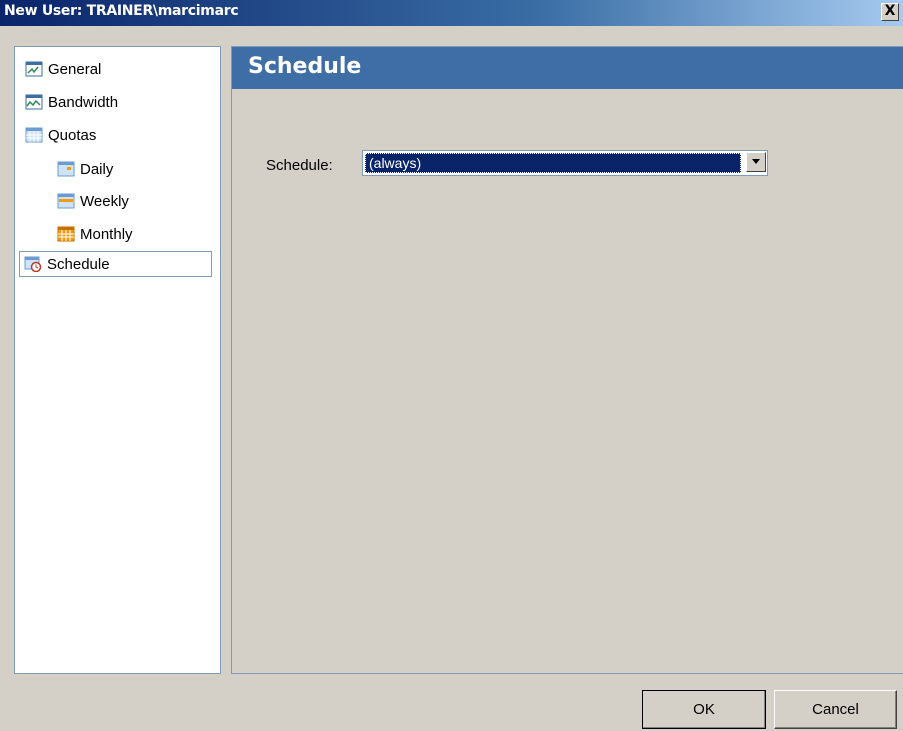 This screenshot has width=903, height=731. I want to click on tree-item-schedule: Schedule, so click(115, 264).